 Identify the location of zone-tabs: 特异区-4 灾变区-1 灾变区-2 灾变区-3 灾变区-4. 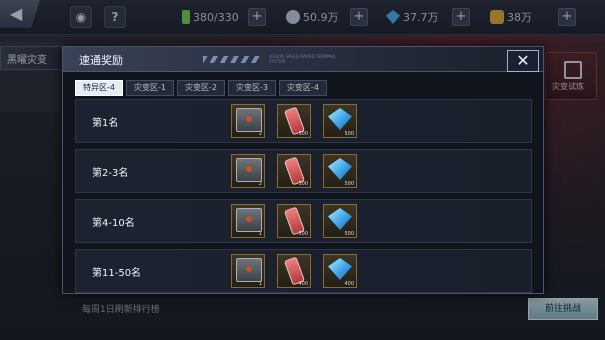
(201, 88).